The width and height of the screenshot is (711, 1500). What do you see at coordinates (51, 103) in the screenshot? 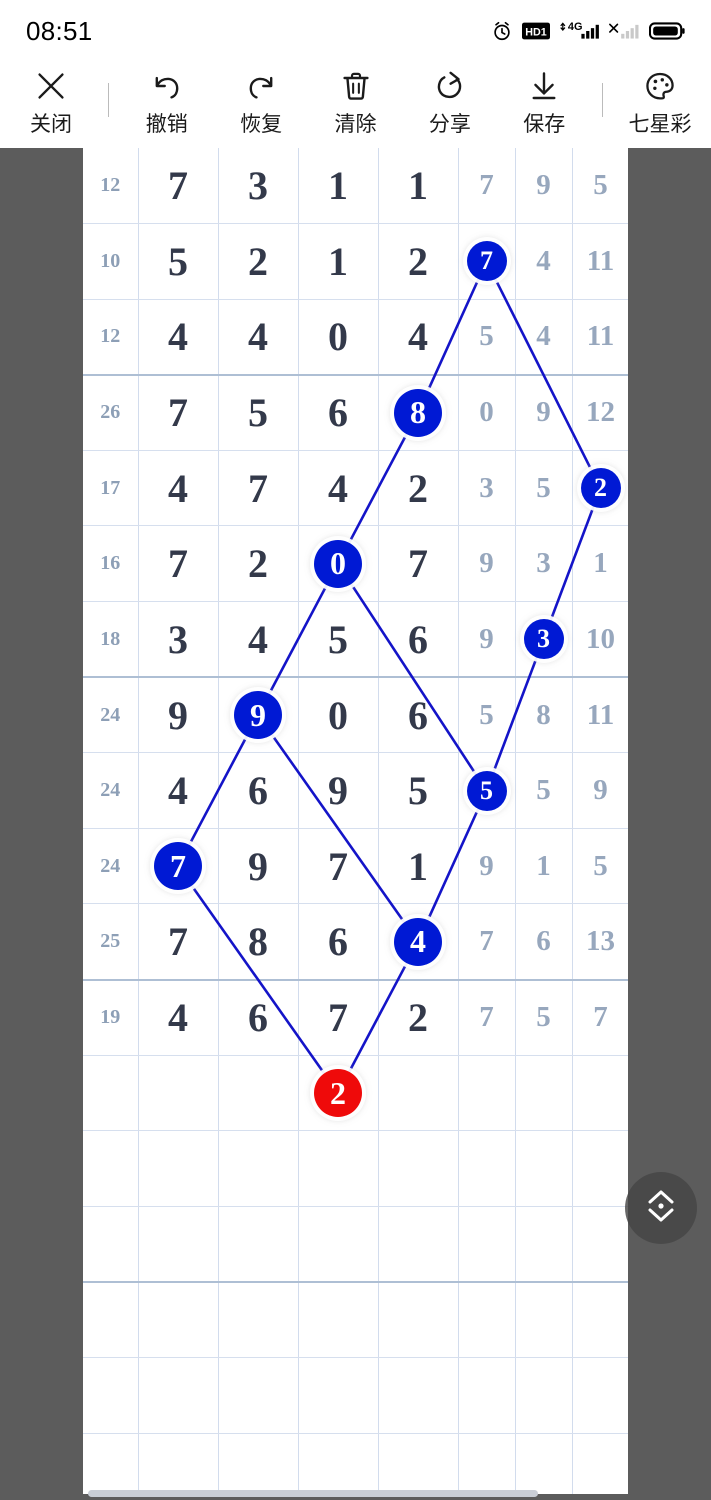
I see `close-button: 关闭` at bounding box center [51, 103].